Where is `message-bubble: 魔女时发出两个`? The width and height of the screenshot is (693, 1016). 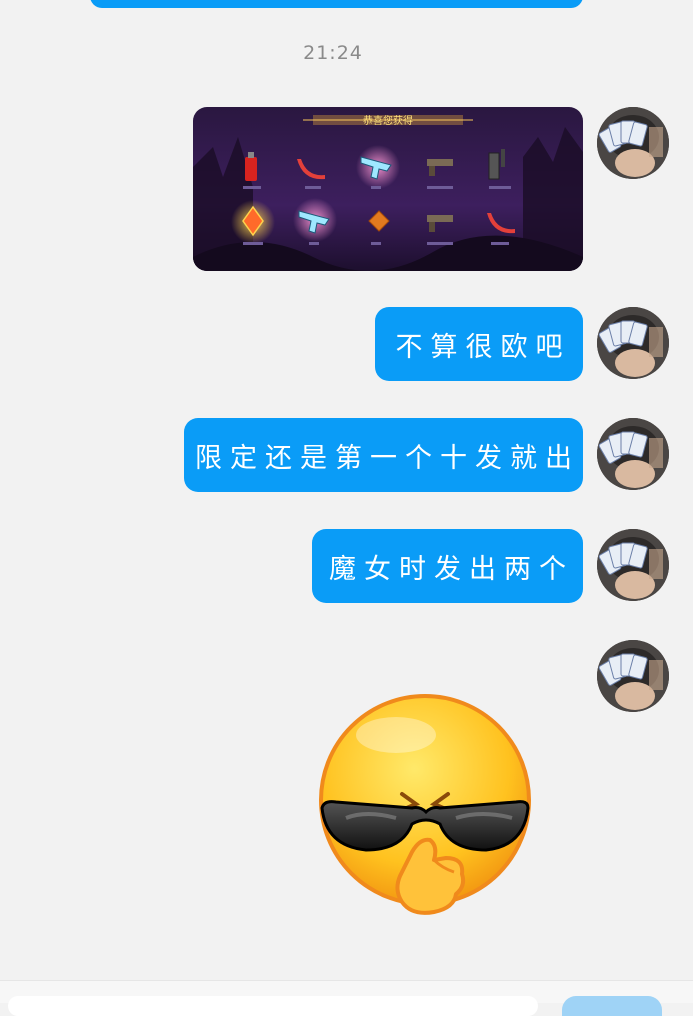
message-bubble: 魔女时发出两个 is located at coordinates (447, 566).